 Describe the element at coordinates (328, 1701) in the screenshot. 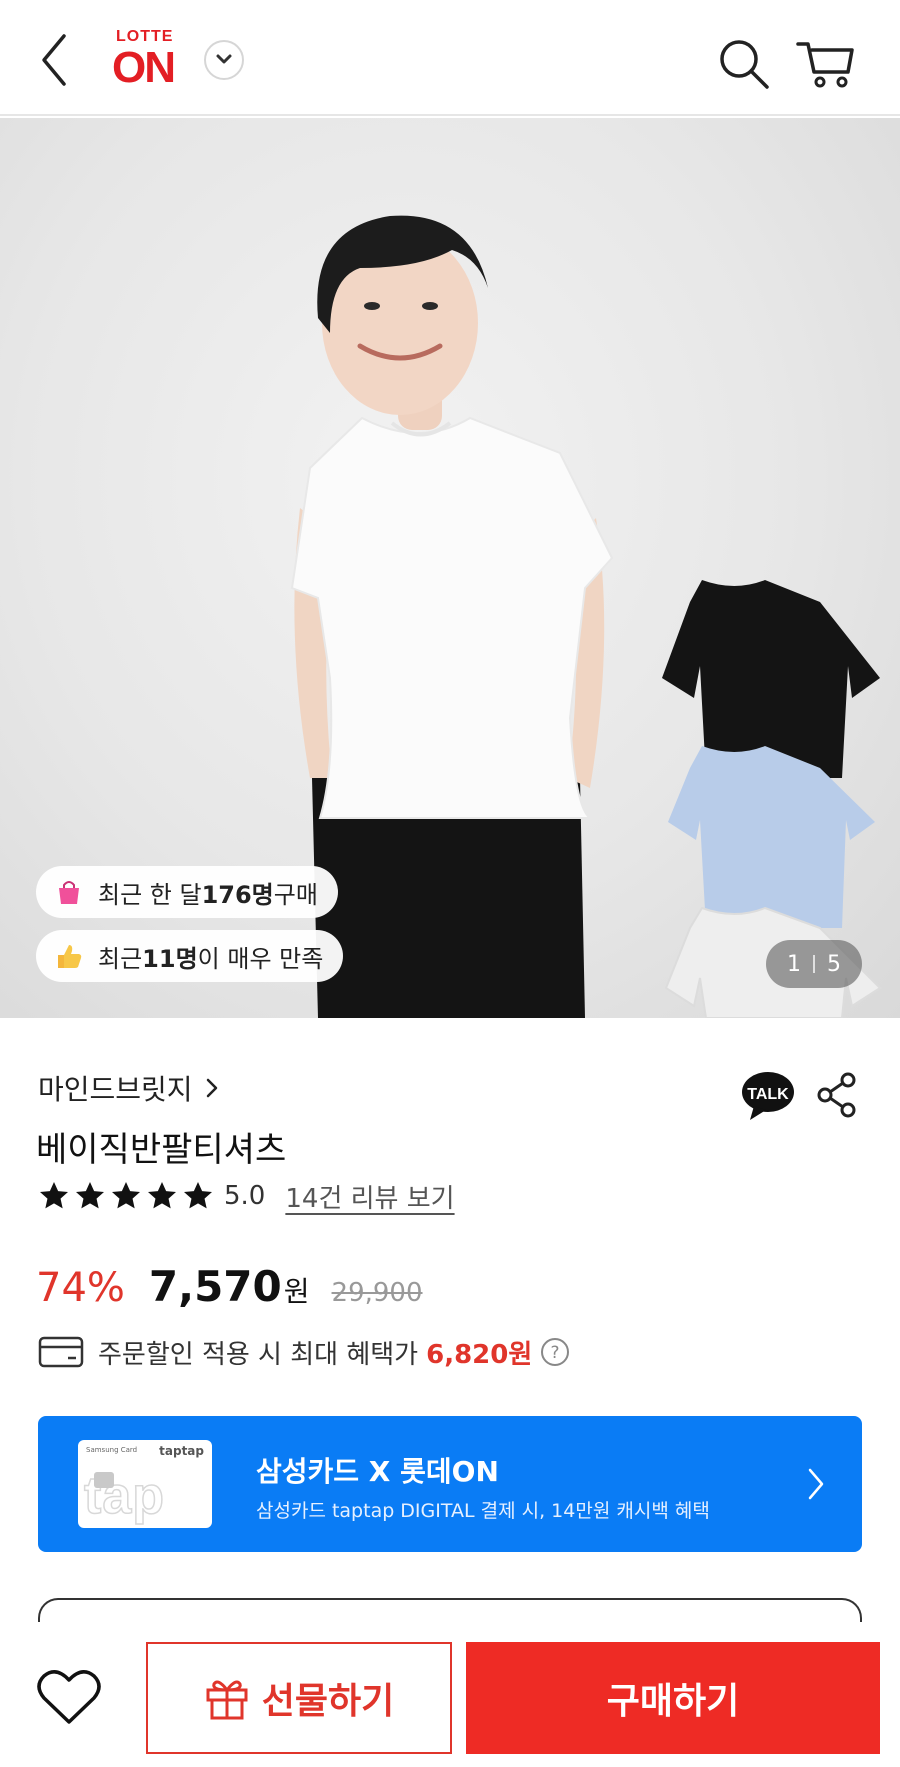

I see `gift-label: 선물하기` at that location.